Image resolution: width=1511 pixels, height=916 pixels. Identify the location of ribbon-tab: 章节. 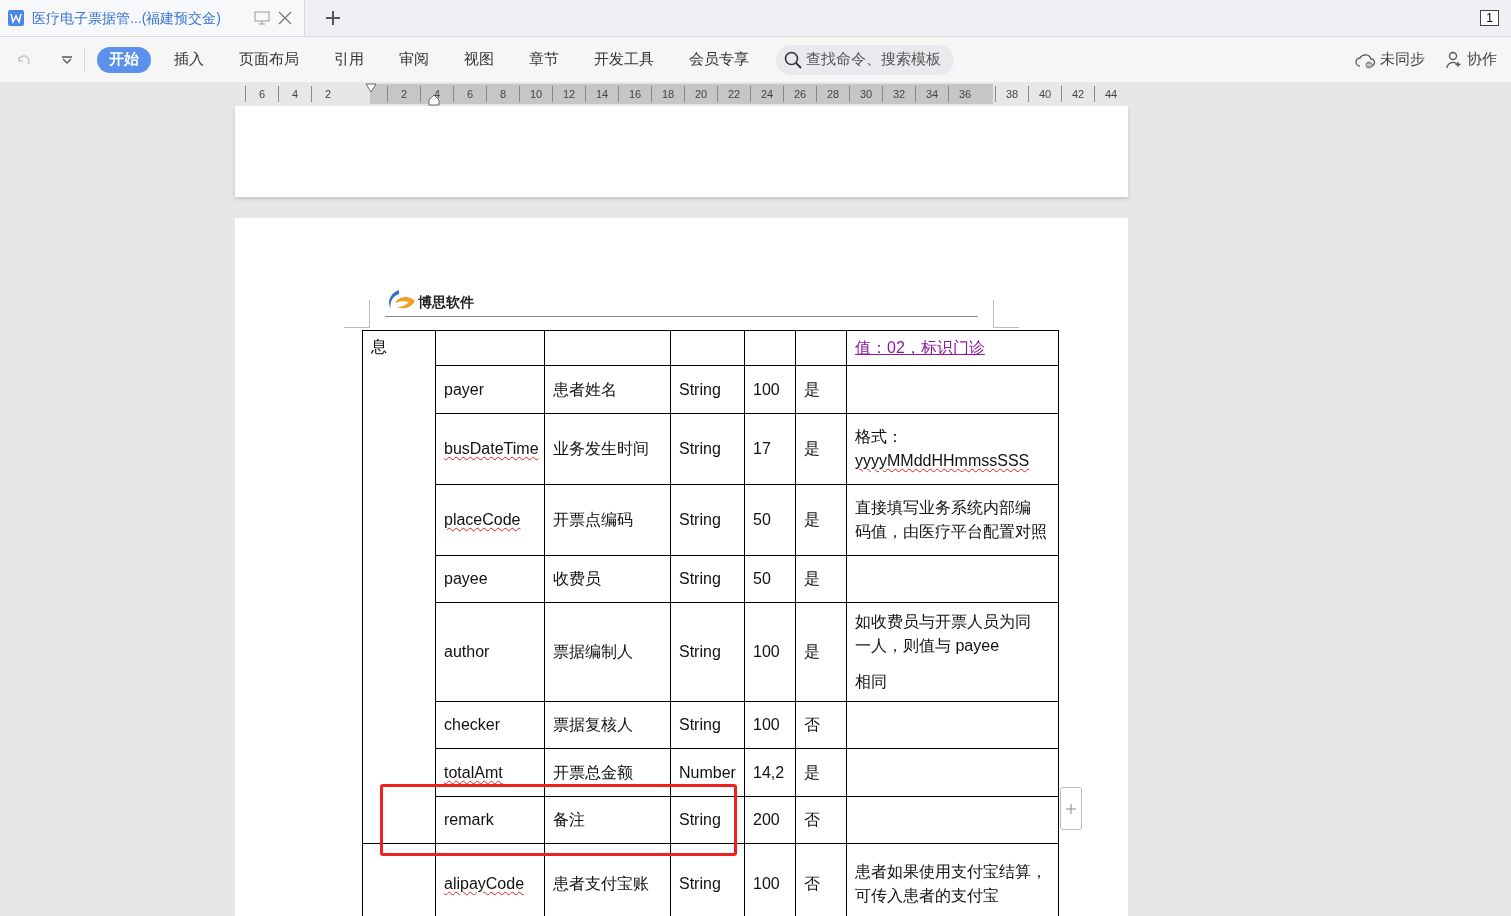
(544, 59).